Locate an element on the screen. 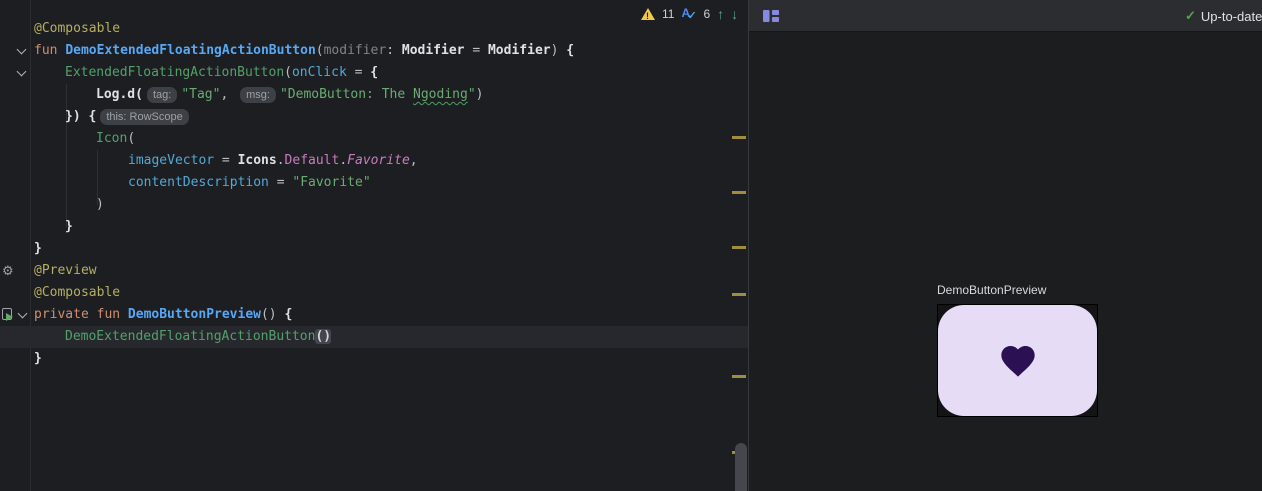  code-token: ExtendedFloatingActionButton is located at coordinates (175, 72).